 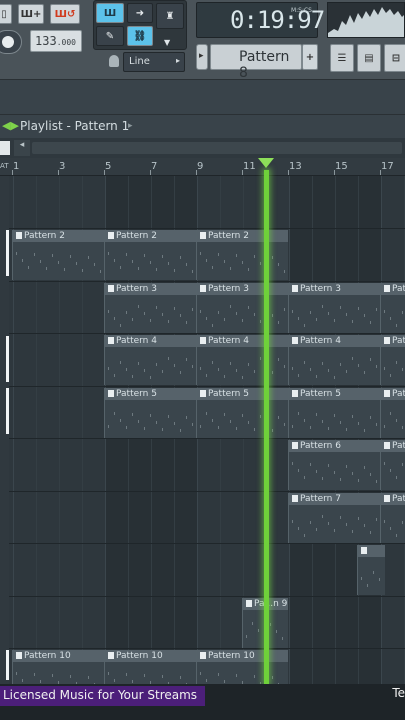 What do you see at coordinates (256, 62) in the screenshot?
I see `pattern-selector: Pattern 8` at bounding box center [256, 62].